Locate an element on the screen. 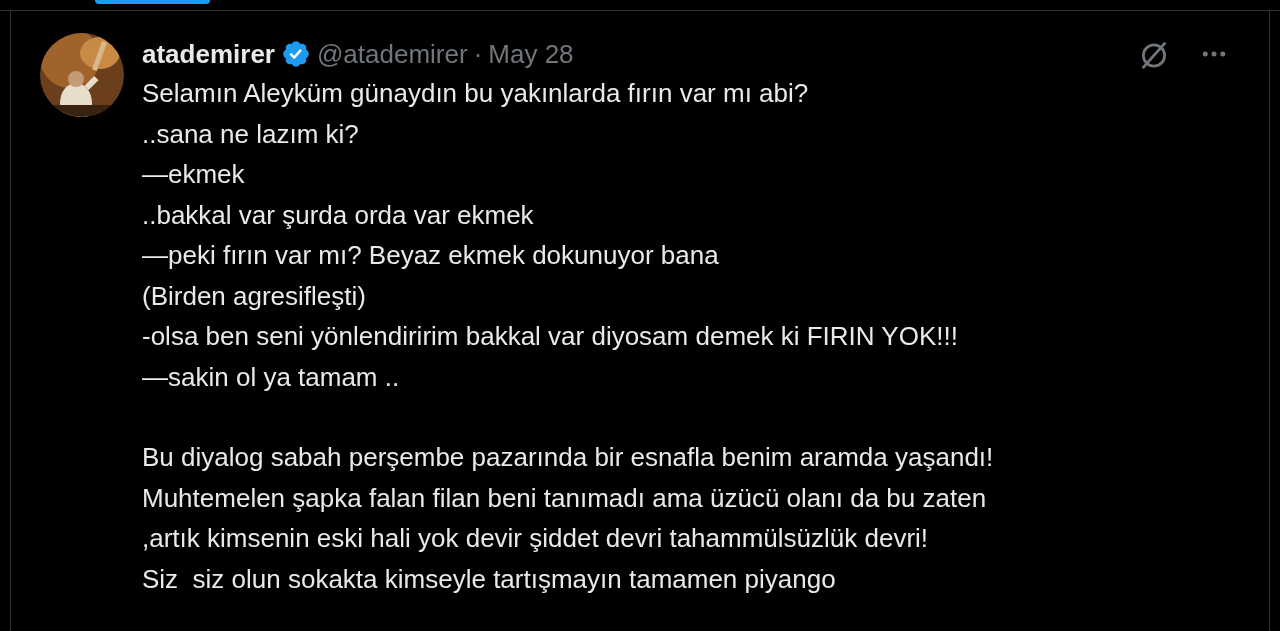 The width and height of the screenshot is (1280, 631). post-text-line: —ekmek is located at coordinates (194, 174).